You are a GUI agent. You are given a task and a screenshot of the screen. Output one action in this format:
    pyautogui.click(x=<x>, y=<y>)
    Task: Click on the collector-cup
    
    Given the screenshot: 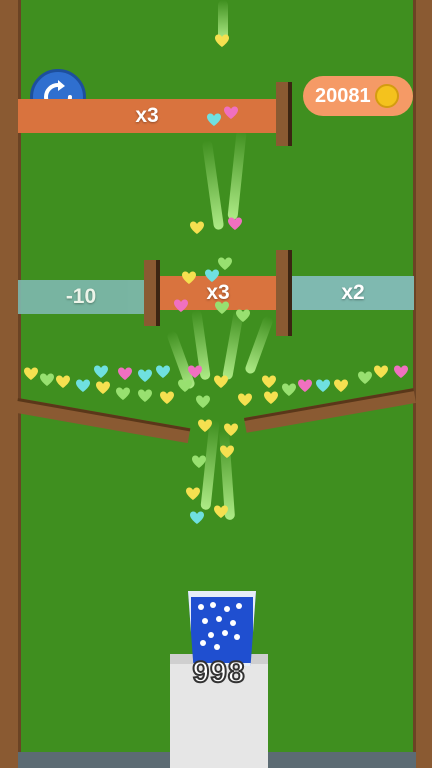 What is the action you would take?
    pyautogui.click(x=222, y=628)
    